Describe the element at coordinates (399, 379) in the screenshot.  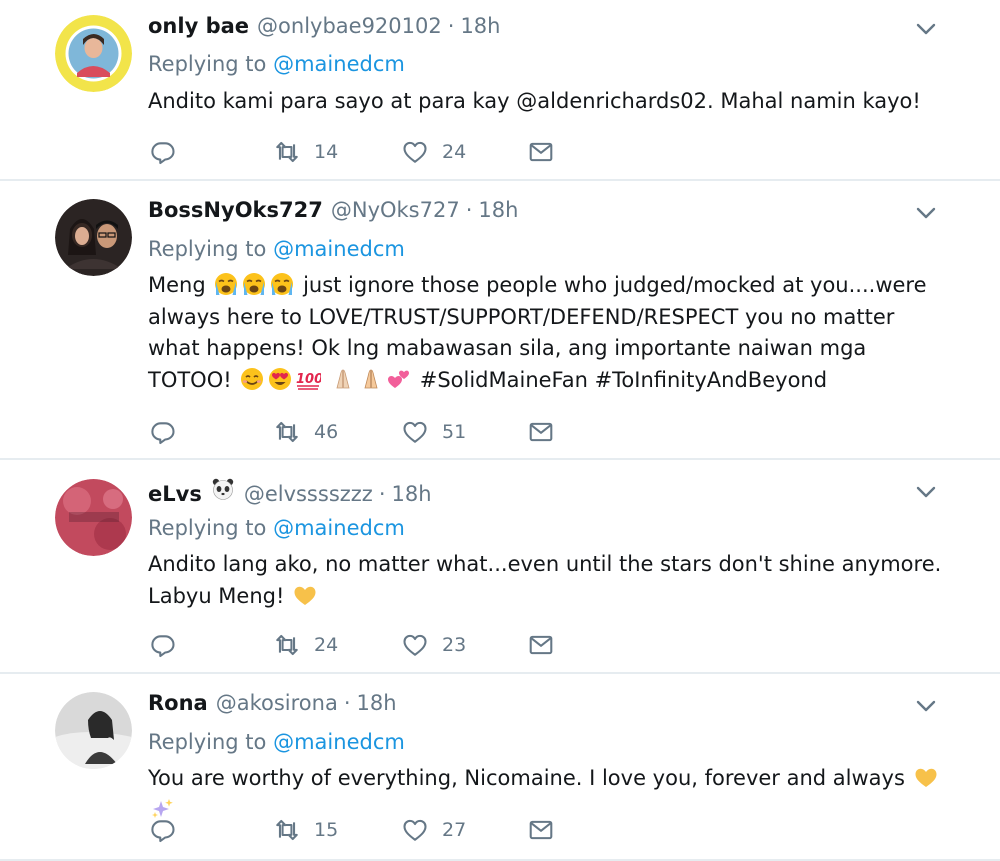
I see `two-hearts-icon` at that location.